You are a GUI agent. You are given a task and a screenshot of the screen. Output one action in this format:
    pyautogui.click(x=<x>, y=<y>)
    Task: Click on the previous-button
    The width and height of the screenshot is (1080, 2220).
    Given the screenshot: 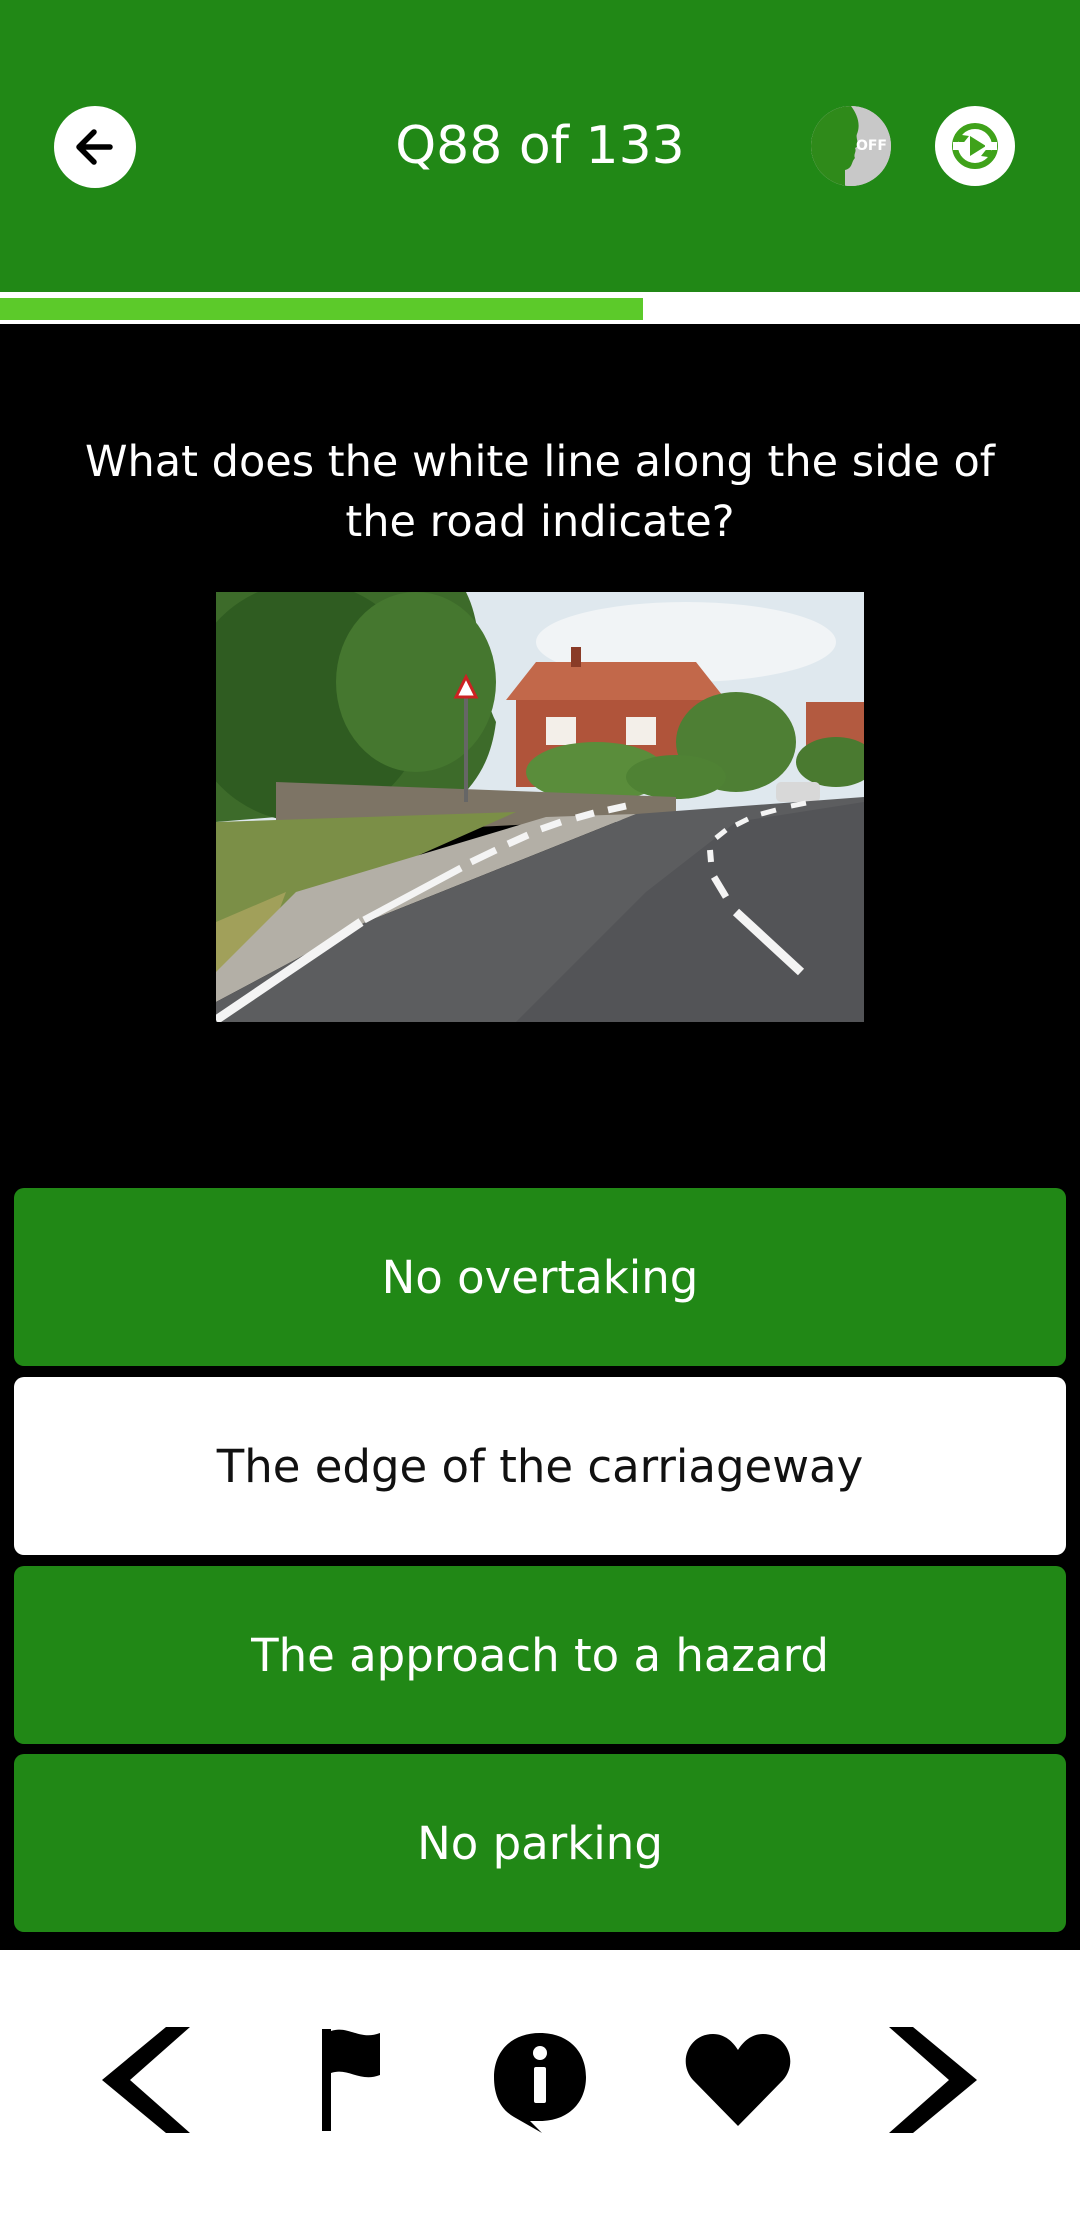 What is the action you would take?
    pyautogui.click(x=144, y=2080)
    